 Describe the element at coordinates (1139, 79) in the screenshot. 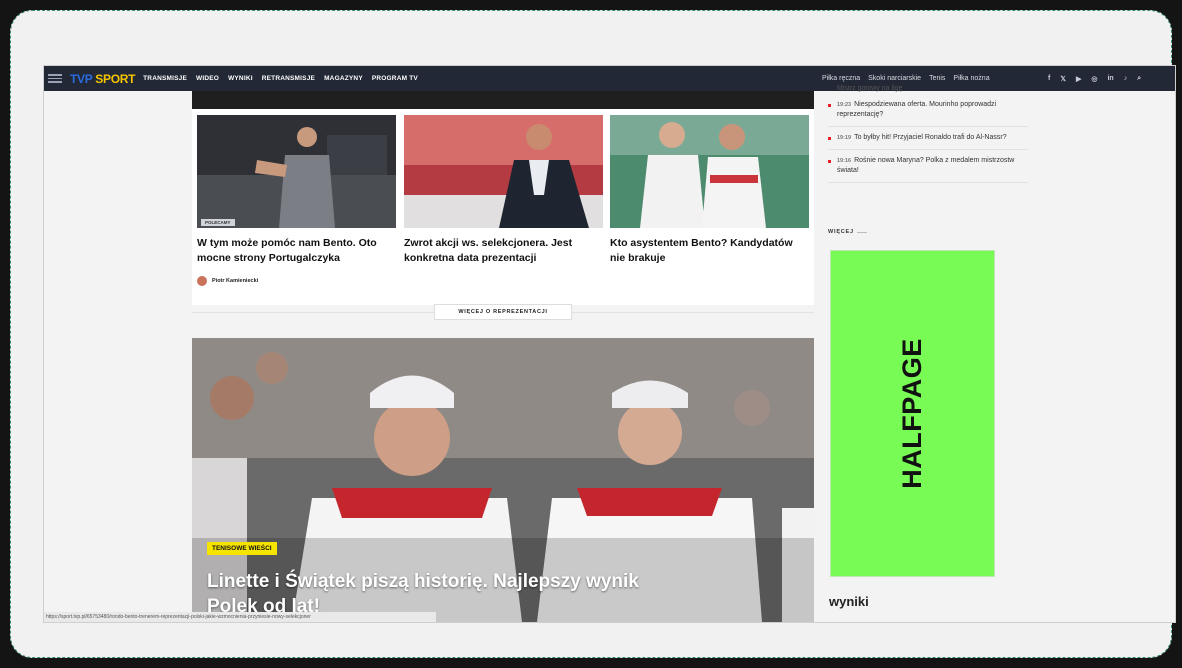

I see `search-icon: ⌕` at that location.